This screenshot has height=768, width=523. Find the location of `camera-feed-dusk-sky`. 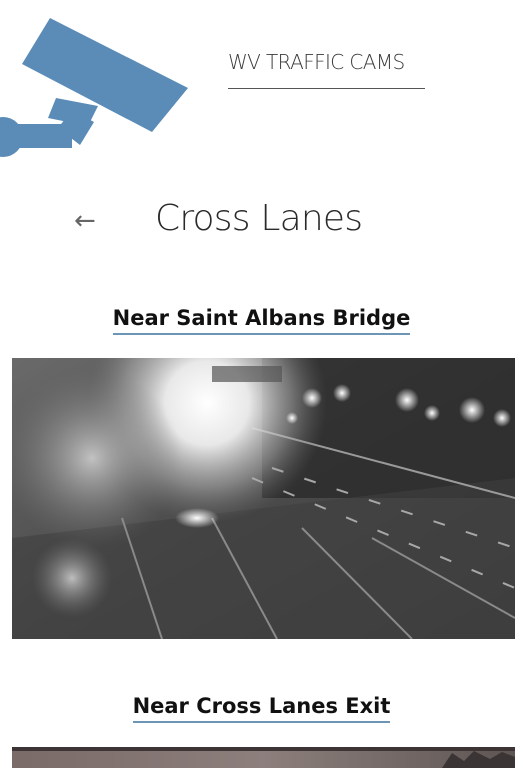

camera-feed-dusk-sky is located at coordinates (263, 757).